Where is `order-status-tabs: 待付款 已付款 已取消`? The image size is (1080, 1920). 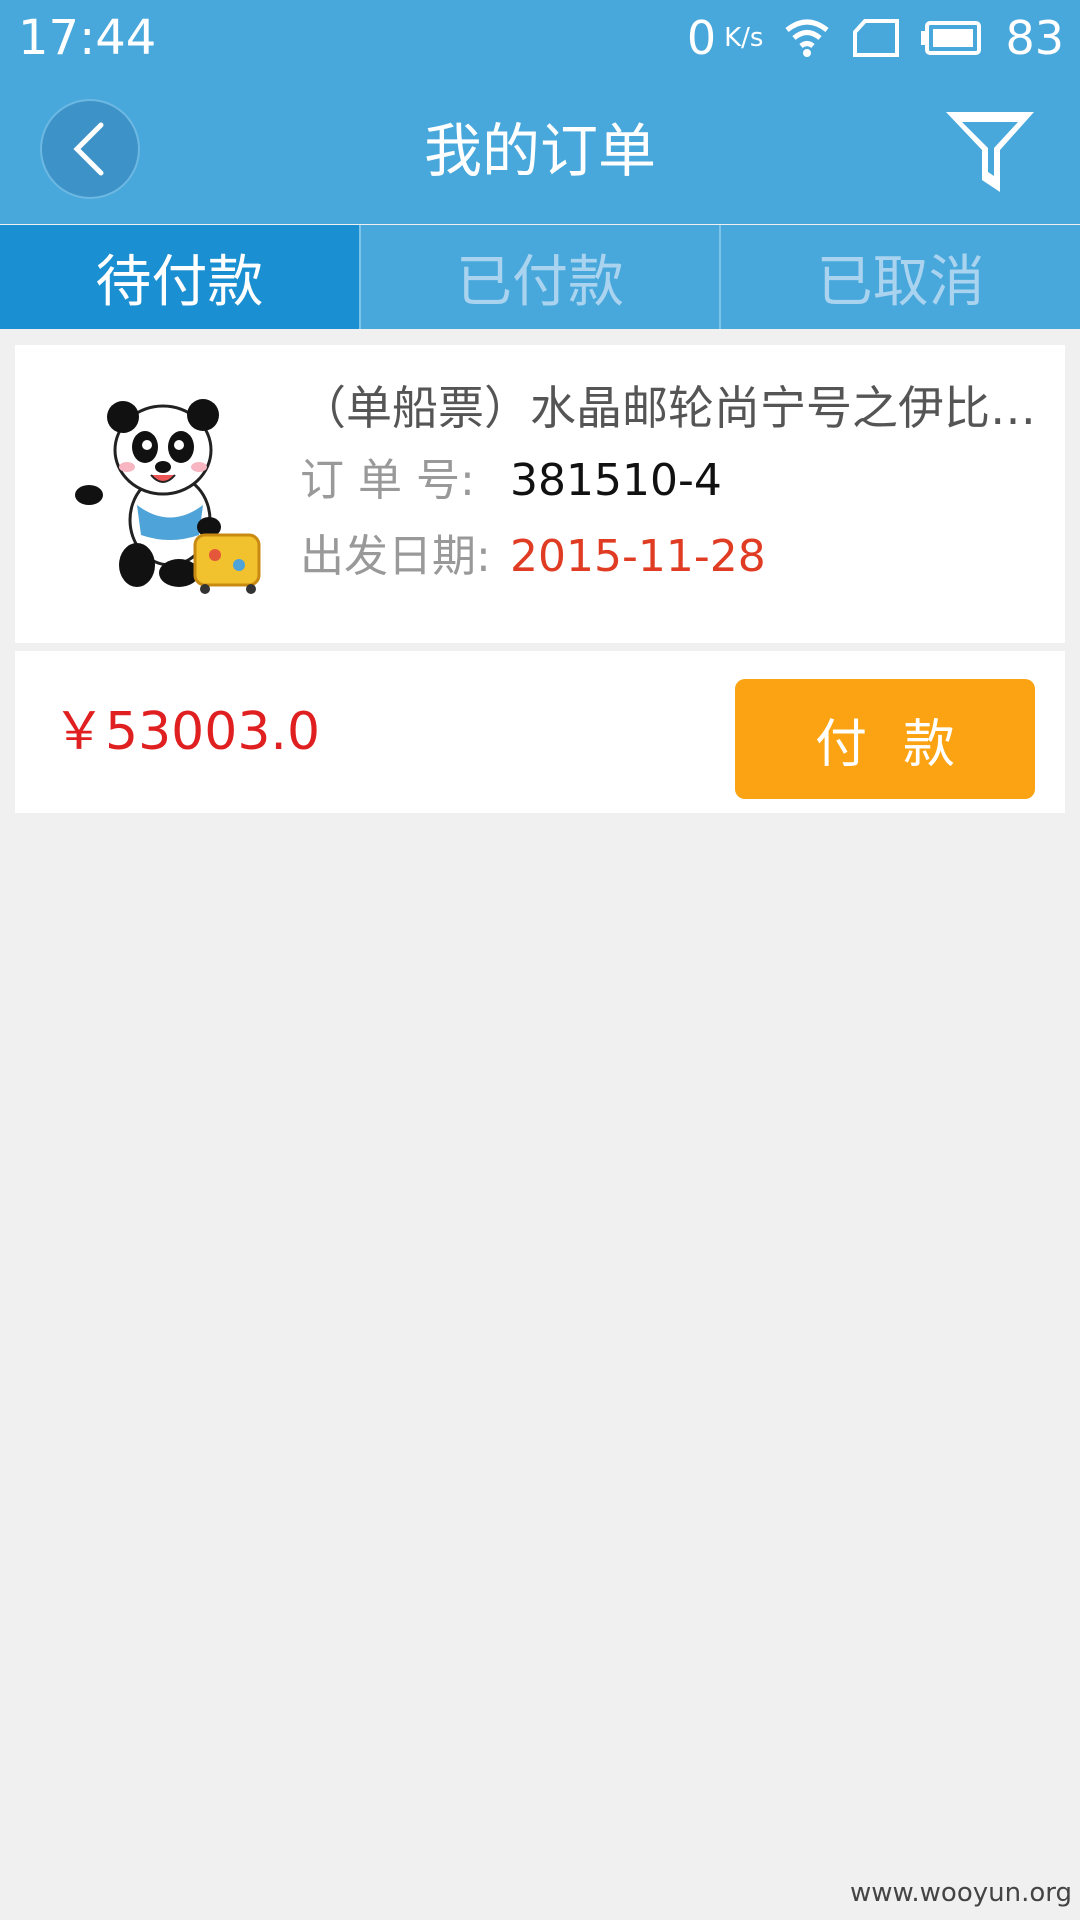
order-status-tabs: 待付款 已付款 已取消 is located at coordinates (540, 277).